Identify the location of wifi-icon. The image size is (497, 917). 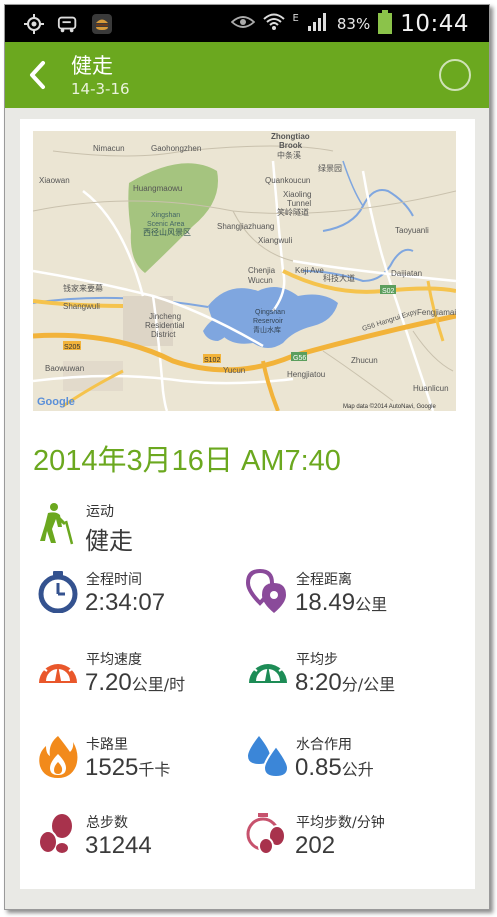
(273, 24).